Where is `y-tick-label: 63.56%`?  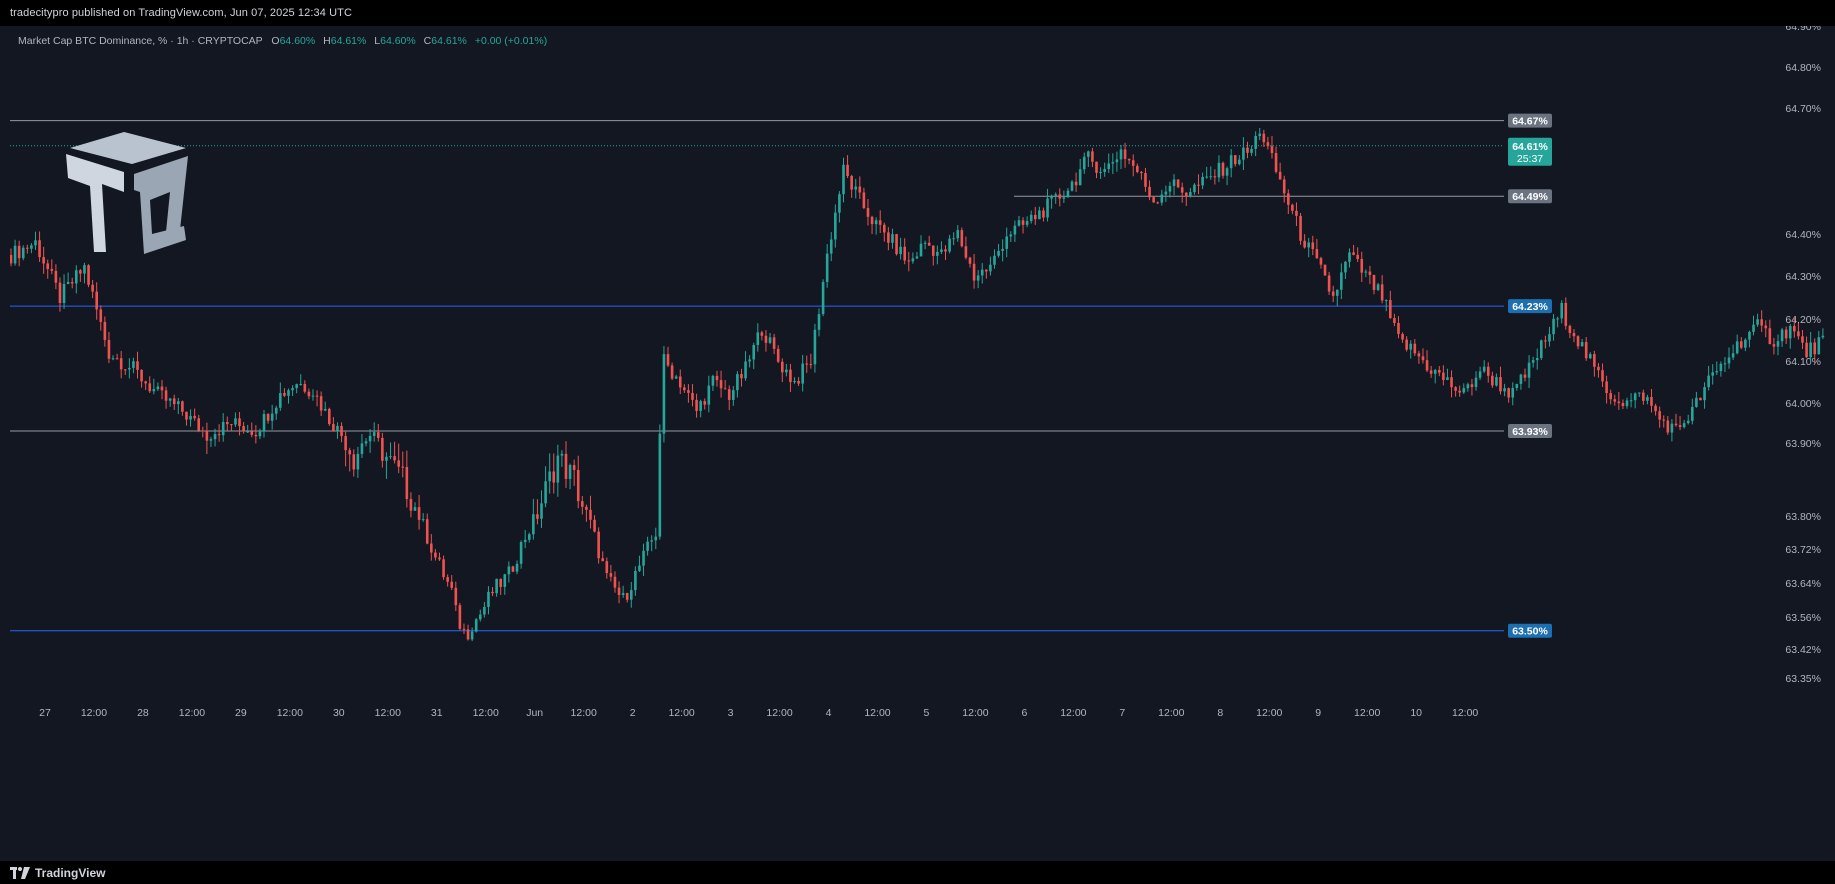 y-tick-label: 63.56% is located at coordinates (1803, 618).